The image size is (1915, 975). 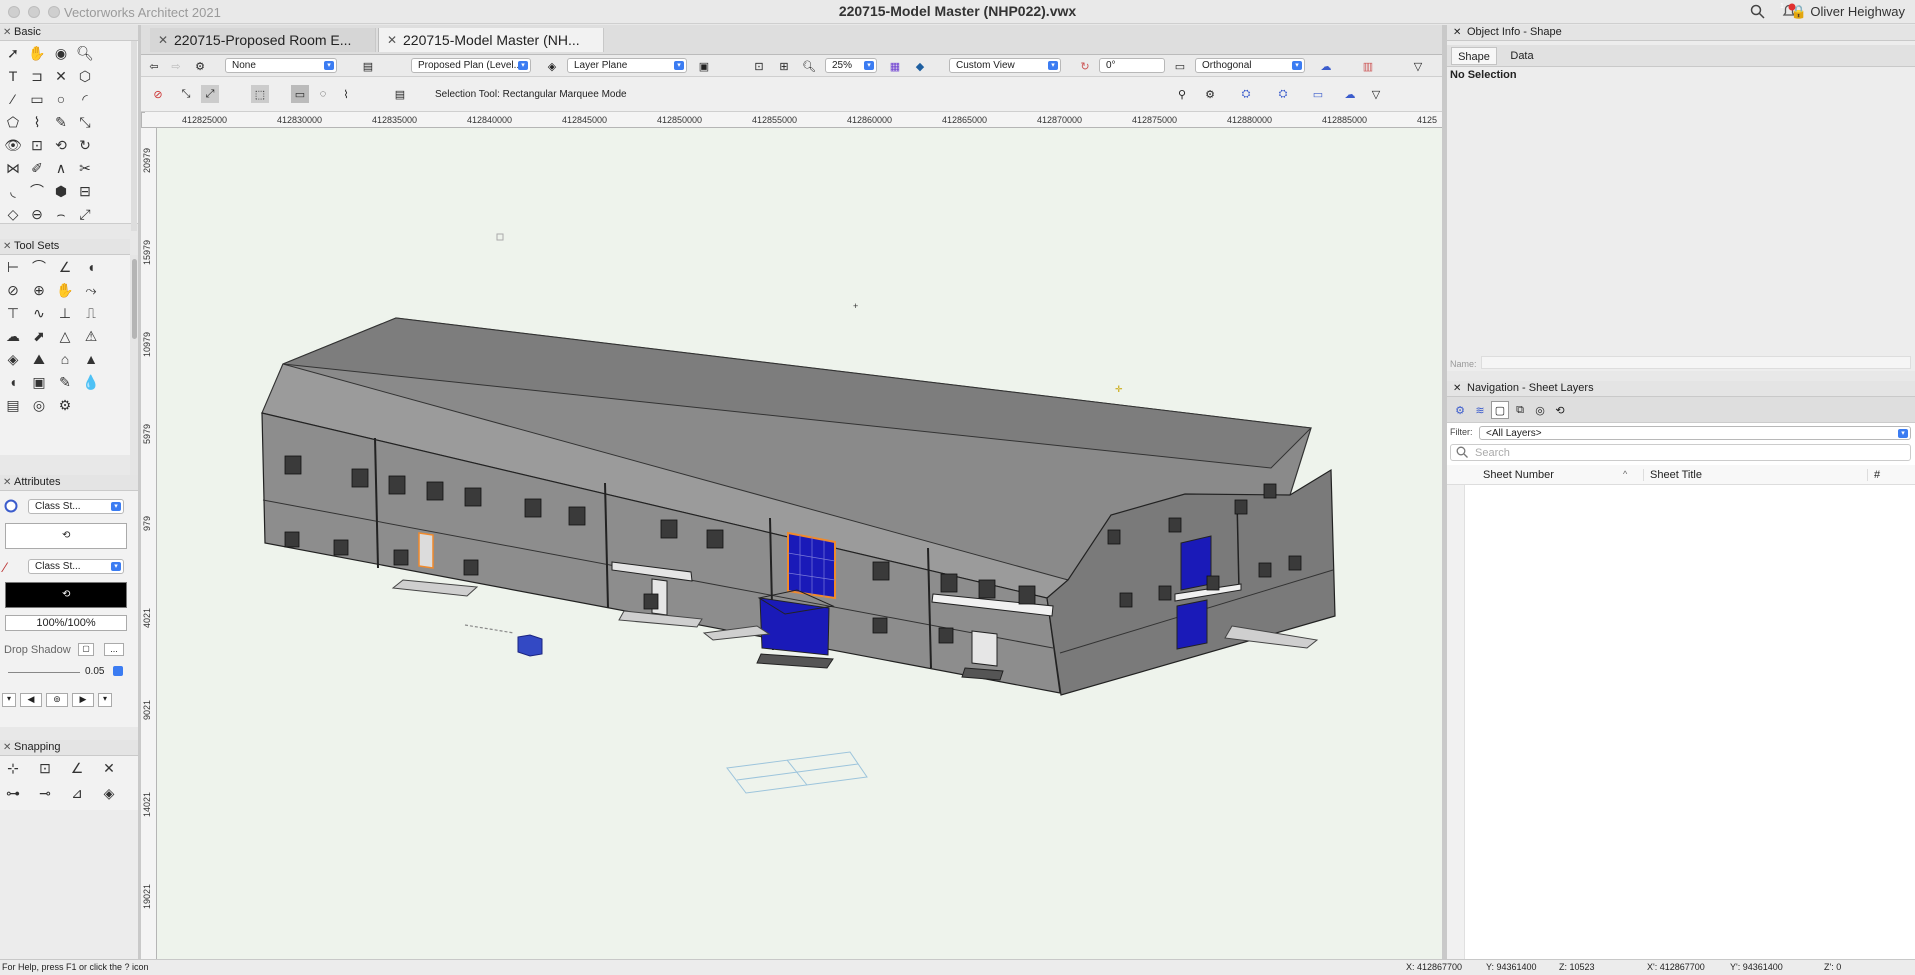 What do you see at coordinates (77, 793) in the screenshot?
I see `snap-point-tool-icon: ⊿` at bounding box center [77, 793].